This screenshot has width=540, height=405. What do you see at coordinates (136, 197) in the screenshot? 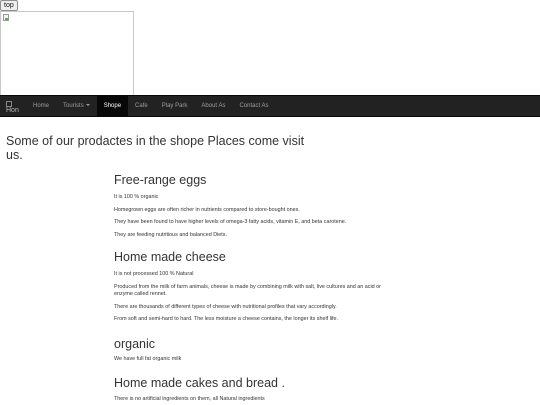
I see `section-text: It is 100 % organic` at bounding box center [136, 197].